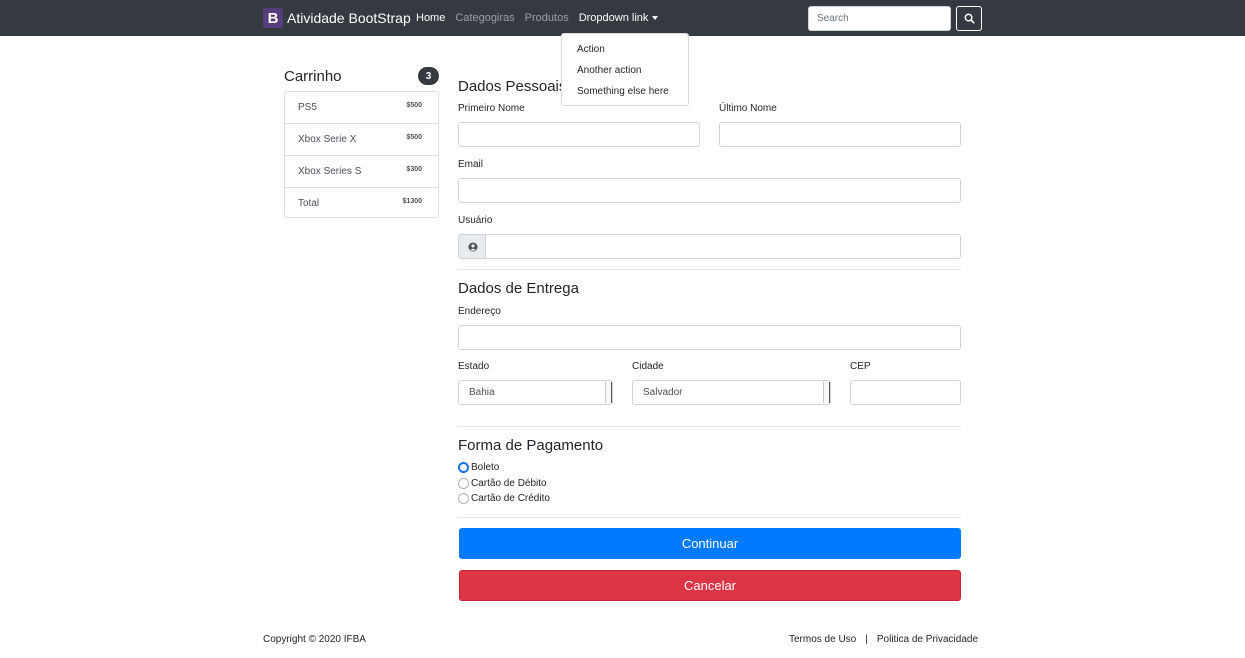 The width and height of the screenshot is (1245, 658). What do you see at coordinates (613, 18) in the screenshot?
I see `dropdown-link-label: Dropdown link` at bounding box center [613, 18].